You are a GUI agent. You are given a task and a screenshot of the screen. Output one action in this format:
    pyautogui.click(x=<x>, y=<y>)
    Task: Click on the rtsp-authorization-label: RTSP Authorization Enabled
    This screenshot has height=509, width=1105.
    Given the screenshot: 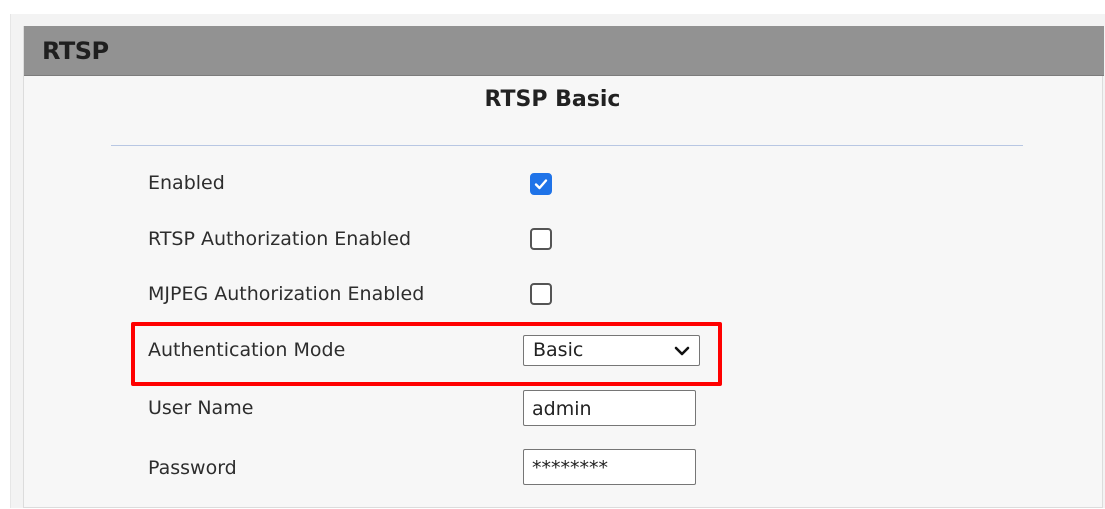 What is the action you would take?
    pyautogui.click(x=280, y=239)
    